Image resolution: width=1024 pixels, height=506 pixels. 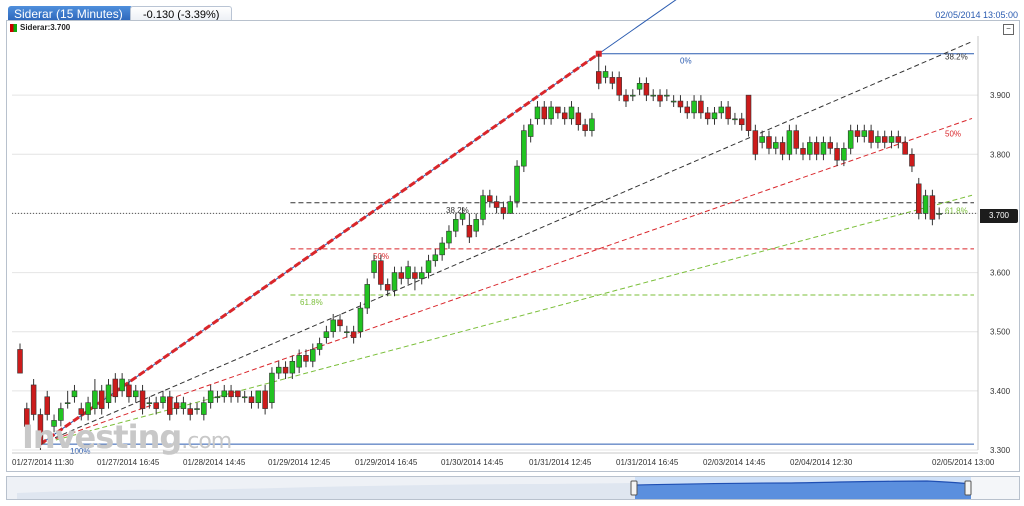 What do you see at coordinates (386, 462) in the screenshot?
I see `x-tick-label: 01/29/2014 16:45` at bounding box center [386, 462].